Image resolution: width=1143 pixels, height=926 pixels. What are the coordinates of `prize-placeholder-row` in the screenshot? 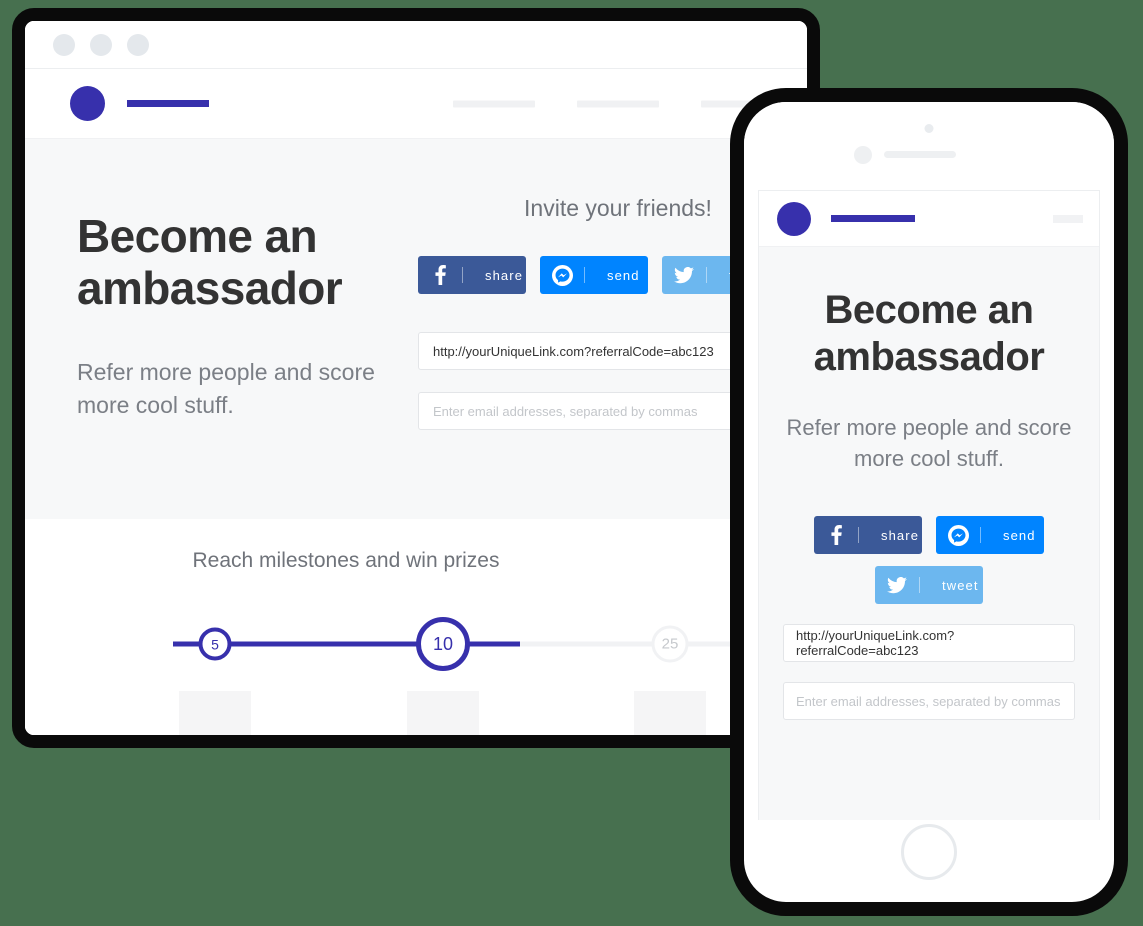 It's located at (416, 713).